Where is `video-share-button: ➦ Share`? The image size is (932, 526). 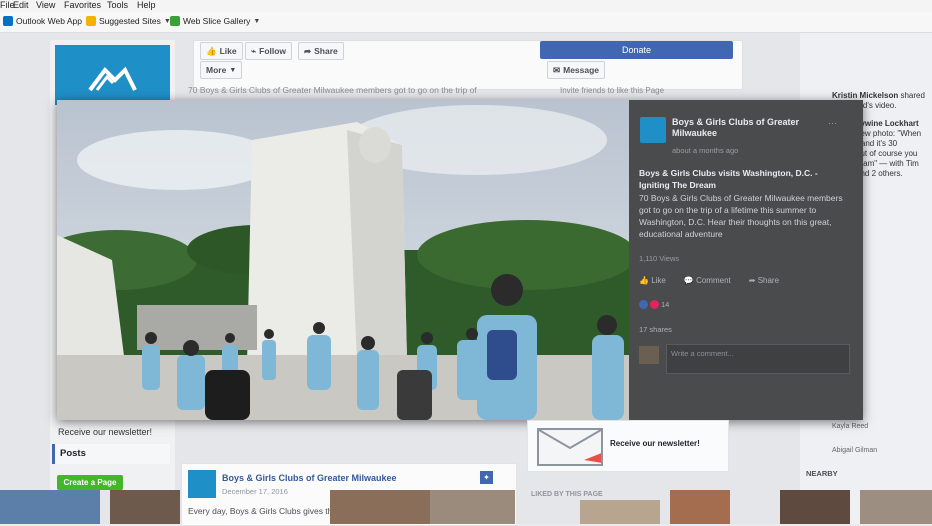
video-share-button: ➦ Share is located at coordinates (764, 283).